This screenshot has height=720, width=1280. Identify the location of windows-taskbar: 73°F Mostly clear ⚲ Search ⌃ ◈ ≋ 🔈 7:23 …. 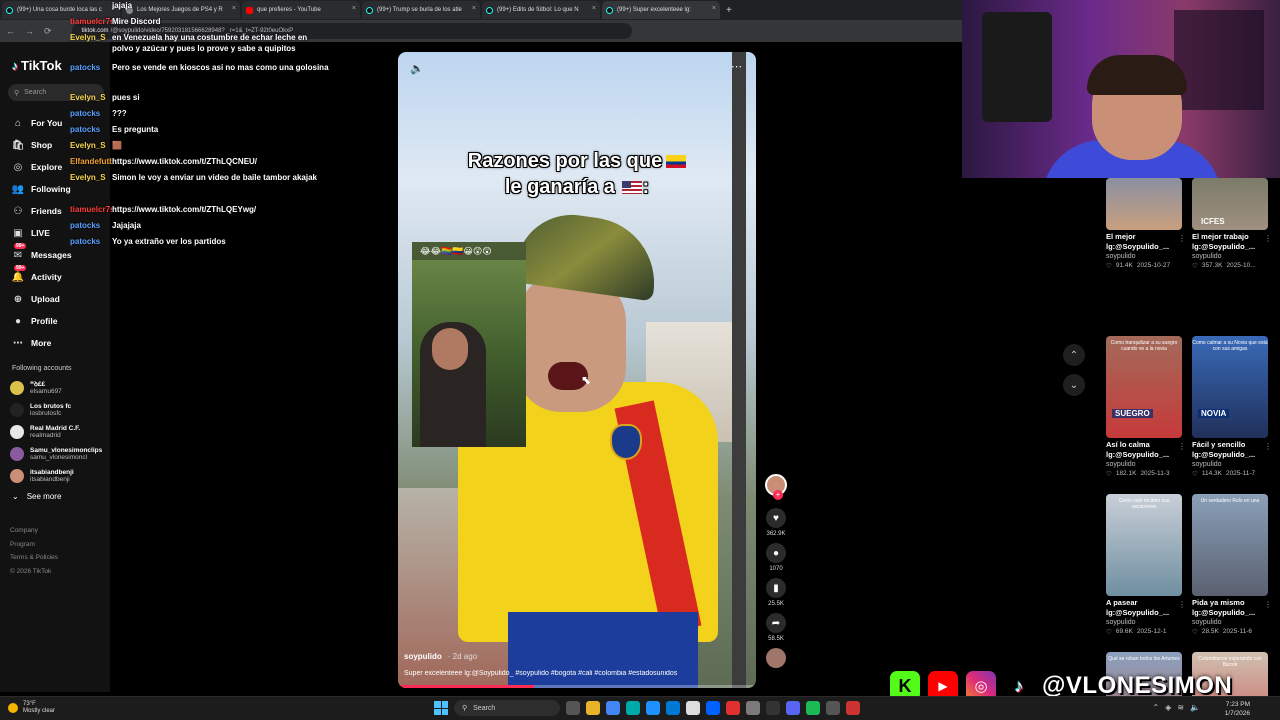
(640, 708).